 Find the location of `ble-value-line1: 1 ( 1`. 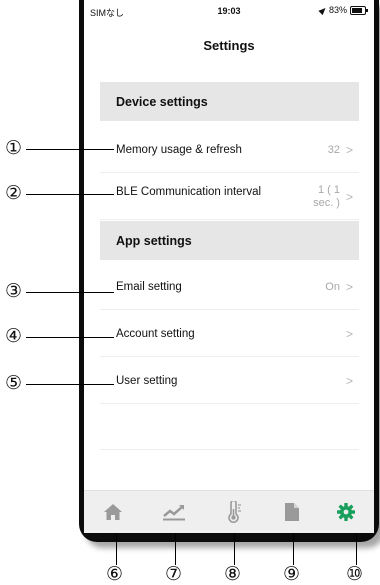

ble-value-line1: 1 ( 1 is located at coordinates (328, 189).